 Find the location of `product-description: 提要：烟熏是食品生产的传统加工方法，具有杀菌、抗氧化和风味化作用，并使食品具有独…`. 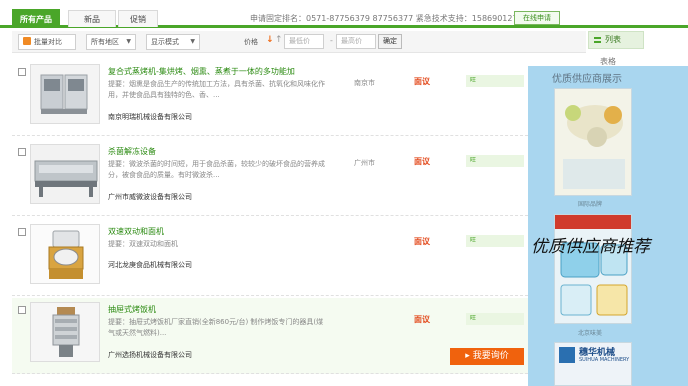

product-description: 提要：烟熏是食品生产的传统加工方法，具有杀菌、抗氧化和风味化作用，并使食品具有独… is located at coordinates (216, 89).